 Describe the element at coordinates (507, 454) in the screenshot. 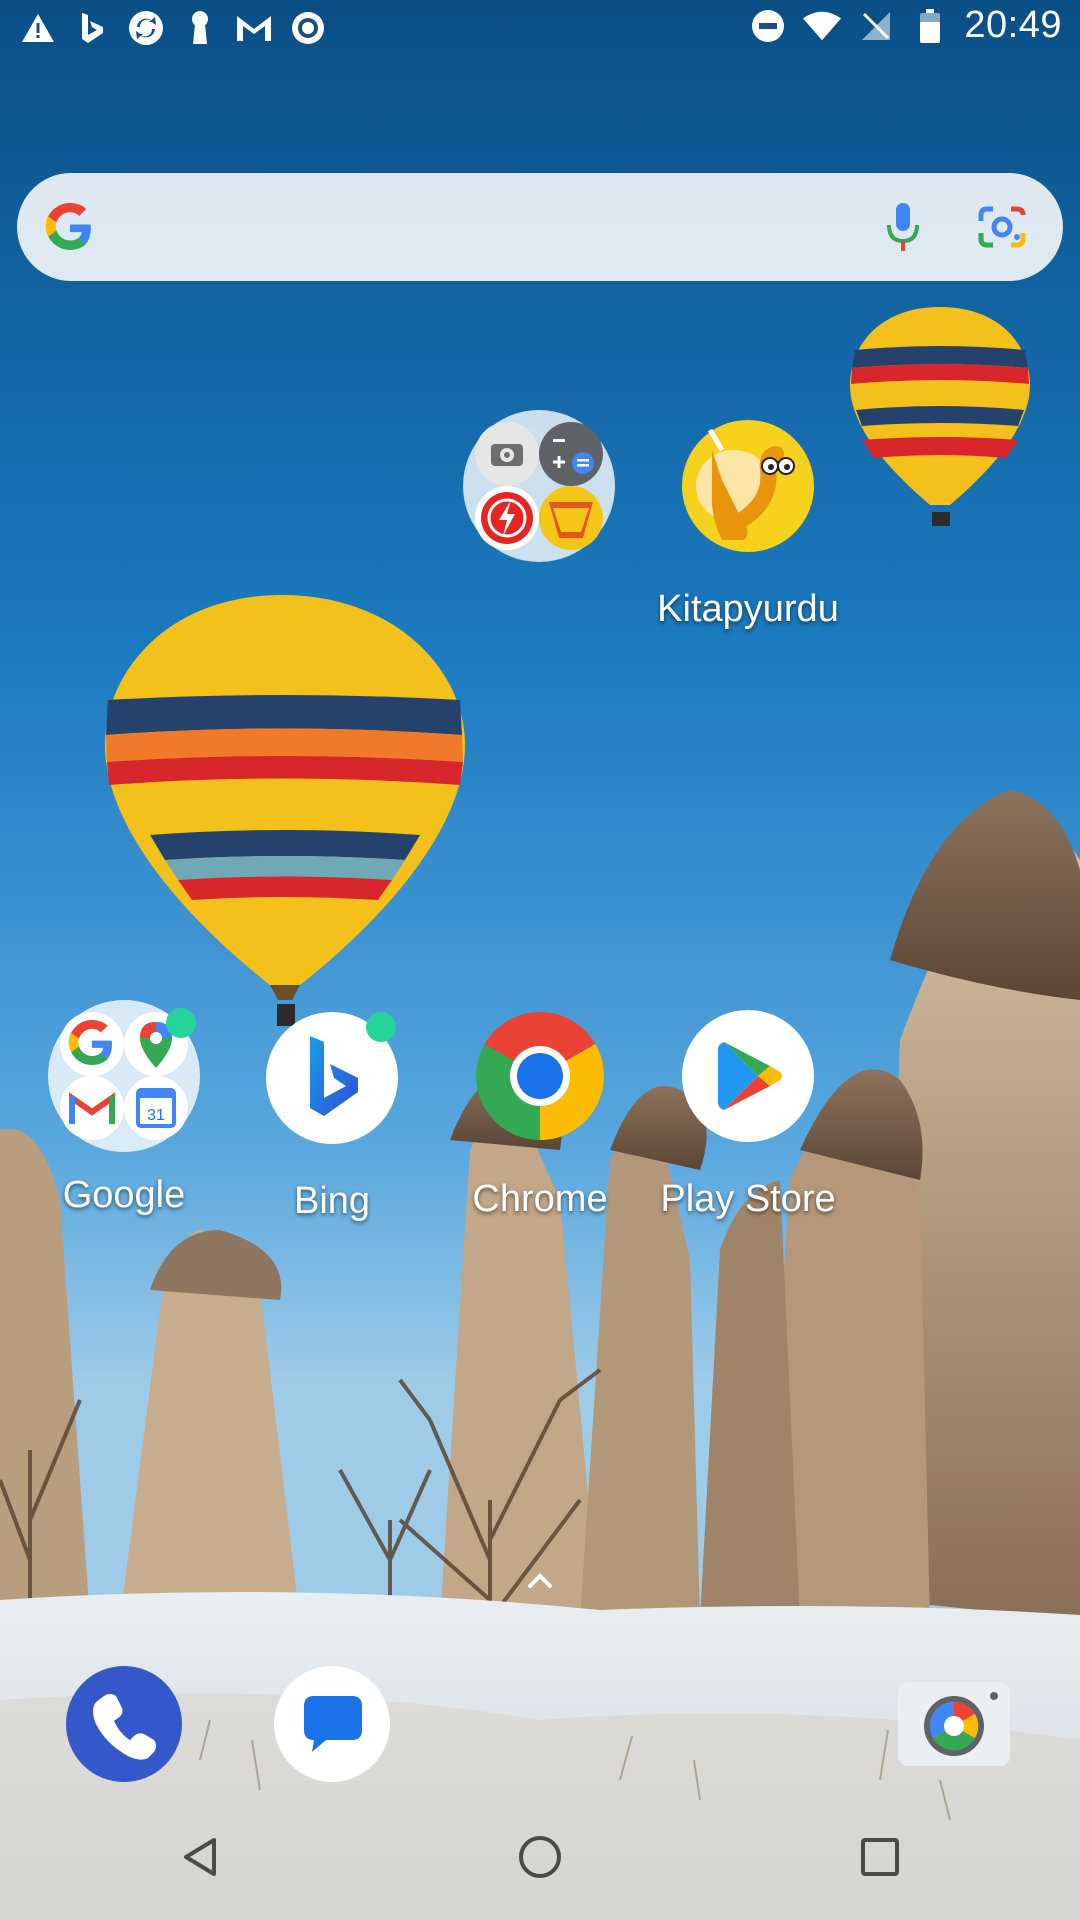

I see `settings-icon` at that location.